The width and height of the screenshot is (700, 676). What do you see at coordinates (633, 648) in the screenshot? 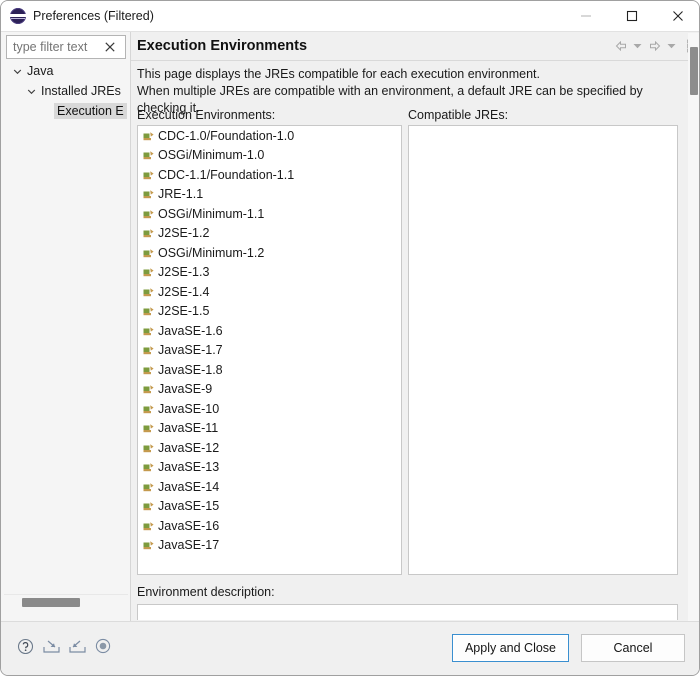
I see `cancel-button: Cancel` at bounding box center [633, 648].